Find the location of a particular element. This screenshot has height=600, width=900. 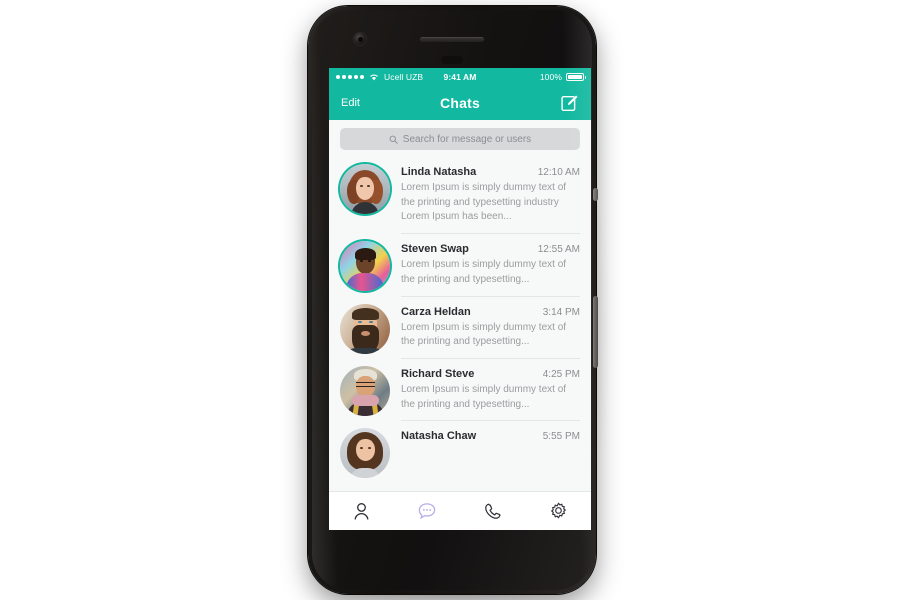

chat-timestamp: 4:25 PM is located at coordinates (561, 374).